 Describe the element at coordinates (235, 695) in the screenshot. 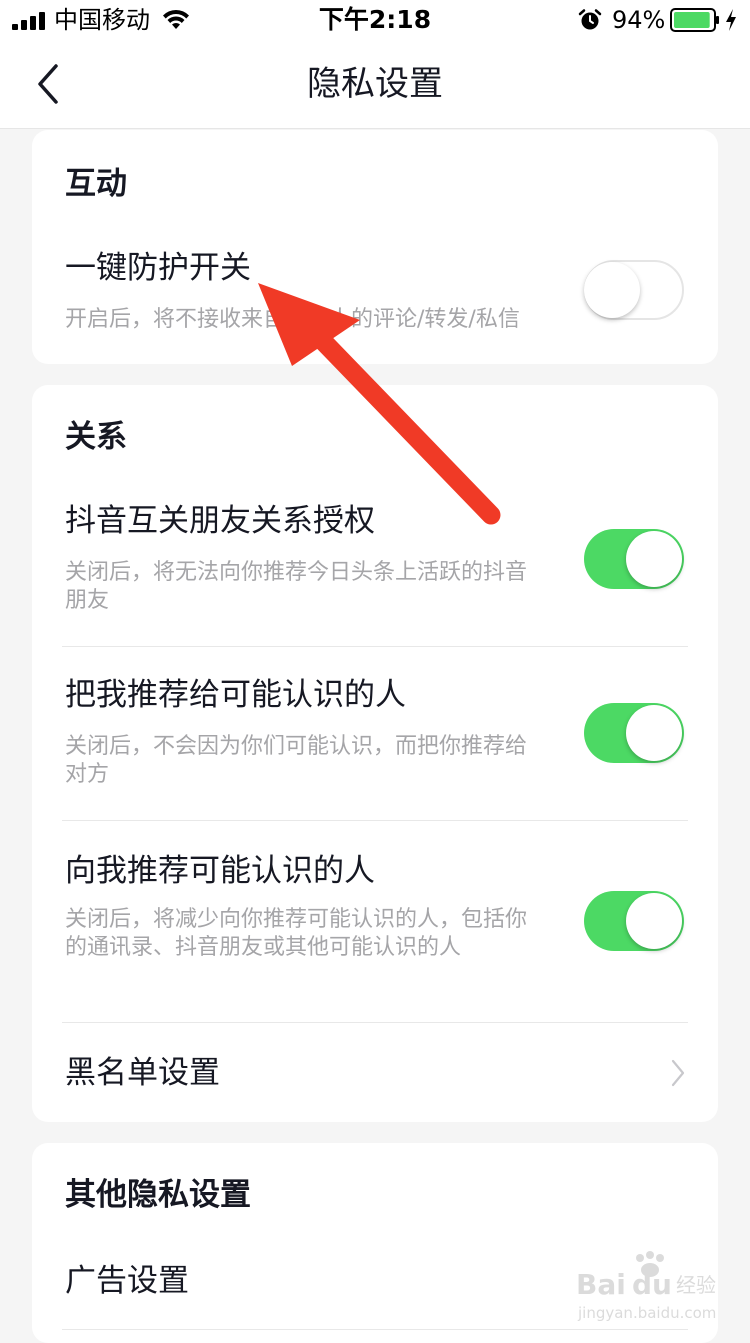

I see `recommend-me-to-others-title: 把我推荐给可能认识的人` at that location.